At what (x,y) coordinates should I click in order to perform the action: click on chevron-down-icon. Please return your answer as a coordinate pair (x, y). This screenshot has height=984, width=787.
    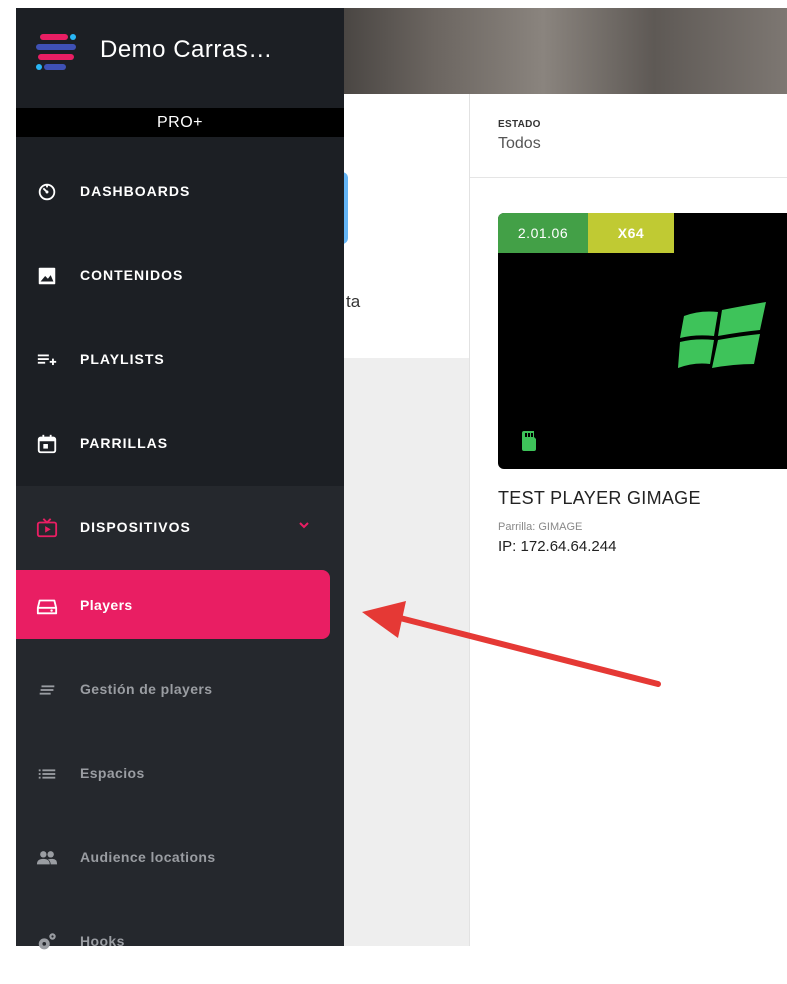
    Looking at the image, I should click on (304, 525).